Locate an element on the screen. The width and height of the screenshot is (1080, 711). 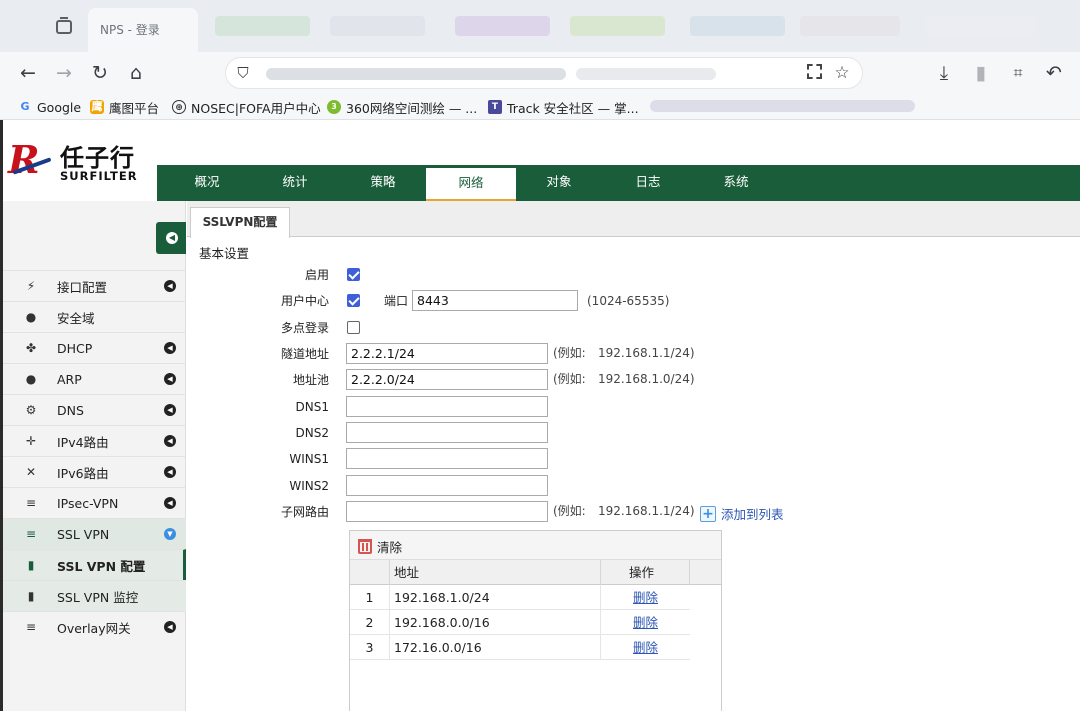
wins1-input is located at coordinates (447, 458).